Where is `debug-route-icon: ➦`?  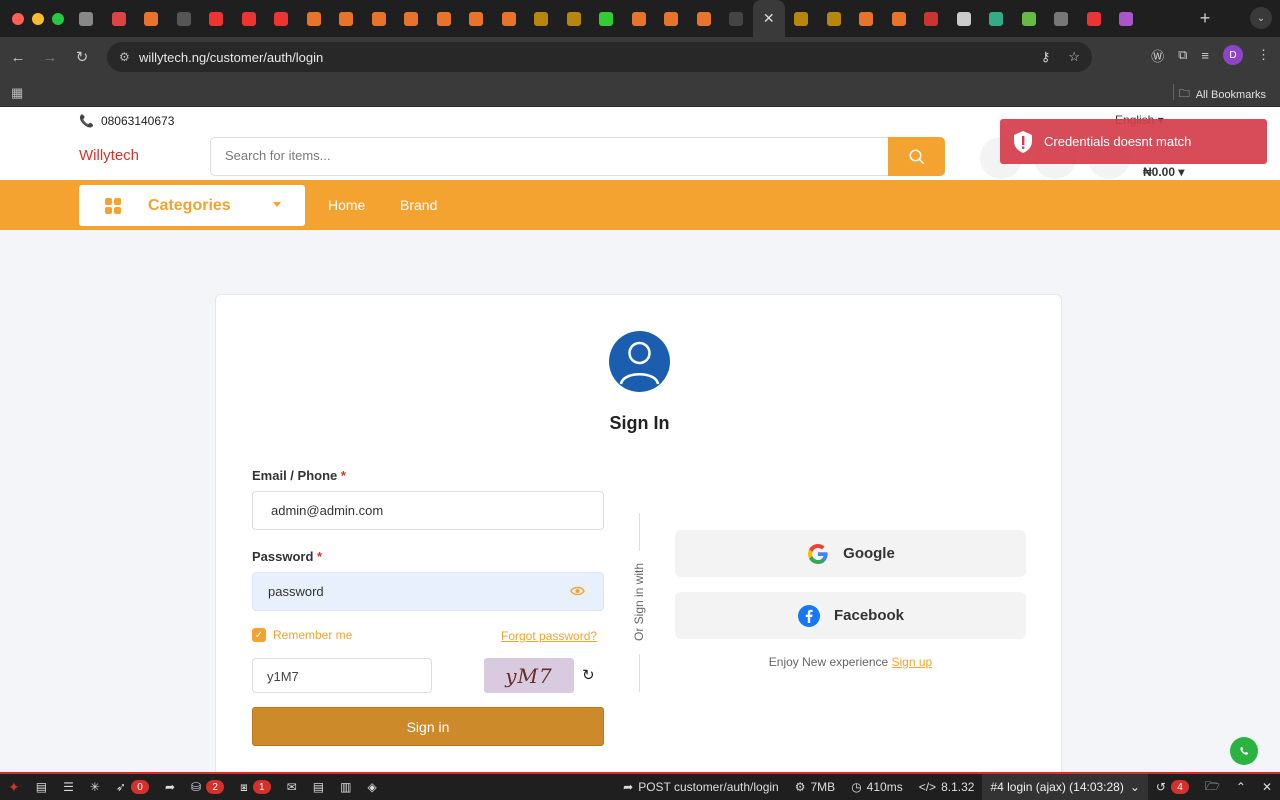
debug-route-icon: ➦ is located at coordinates (170, 787).